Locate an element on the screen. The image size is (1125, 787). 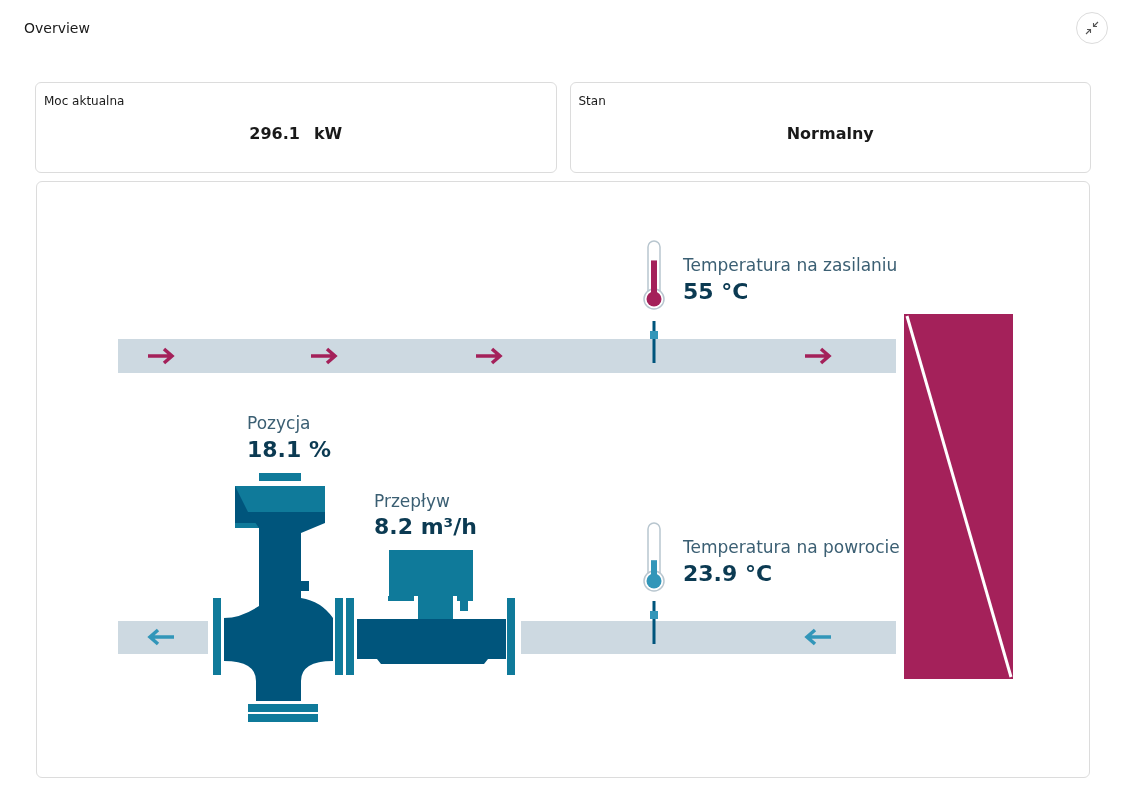
card-value: 296.1 is located at coordinates (274, 133).